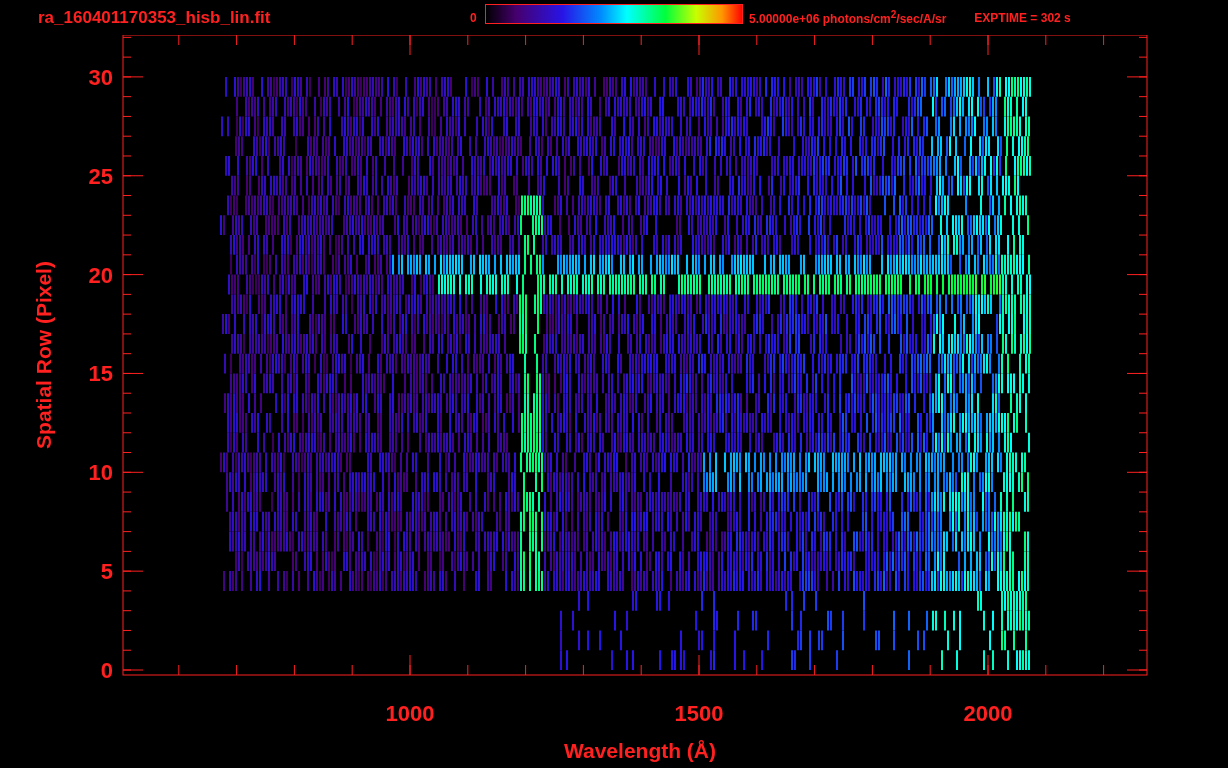  I want to click on y-tick-label: 5, so click(106, 572).